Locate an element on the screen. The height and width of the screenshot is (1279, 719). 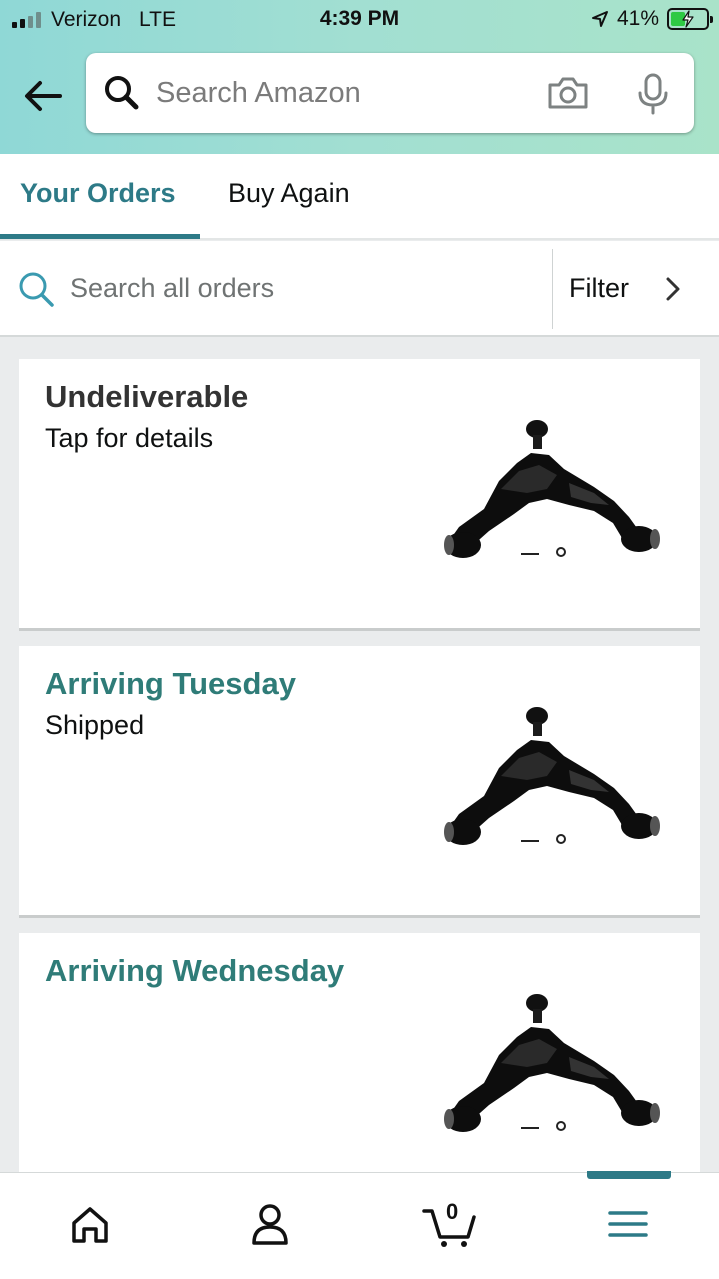
tab-buy-again: Buy Again is located at coordinates (289, 193).